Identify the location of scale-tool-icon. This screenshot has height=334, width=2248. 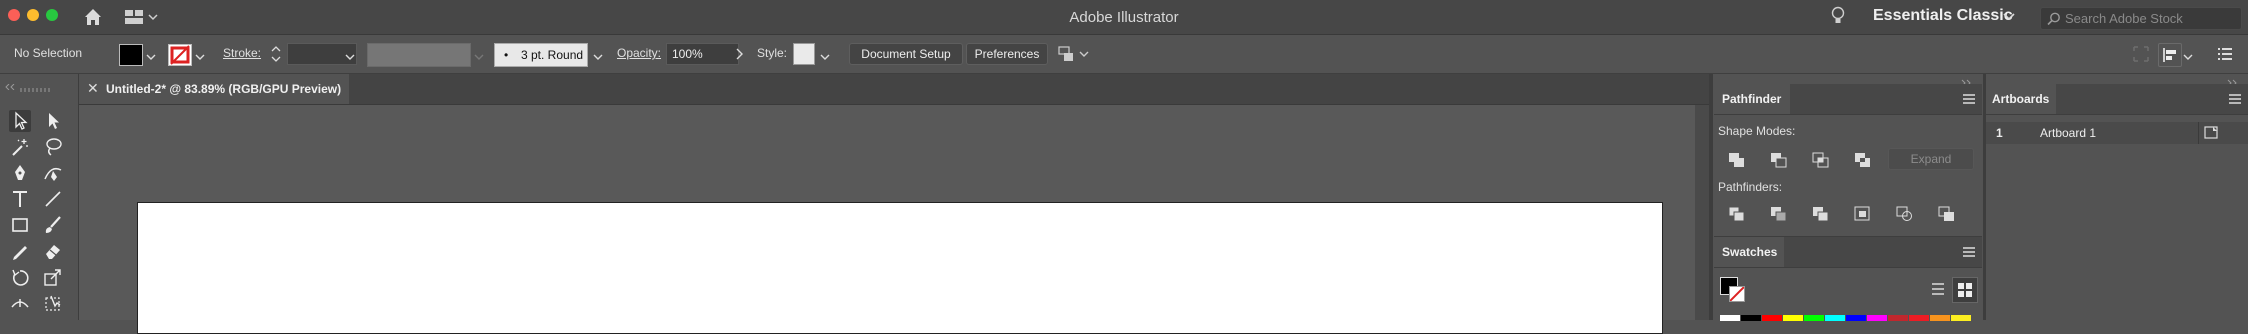
(53, 277).